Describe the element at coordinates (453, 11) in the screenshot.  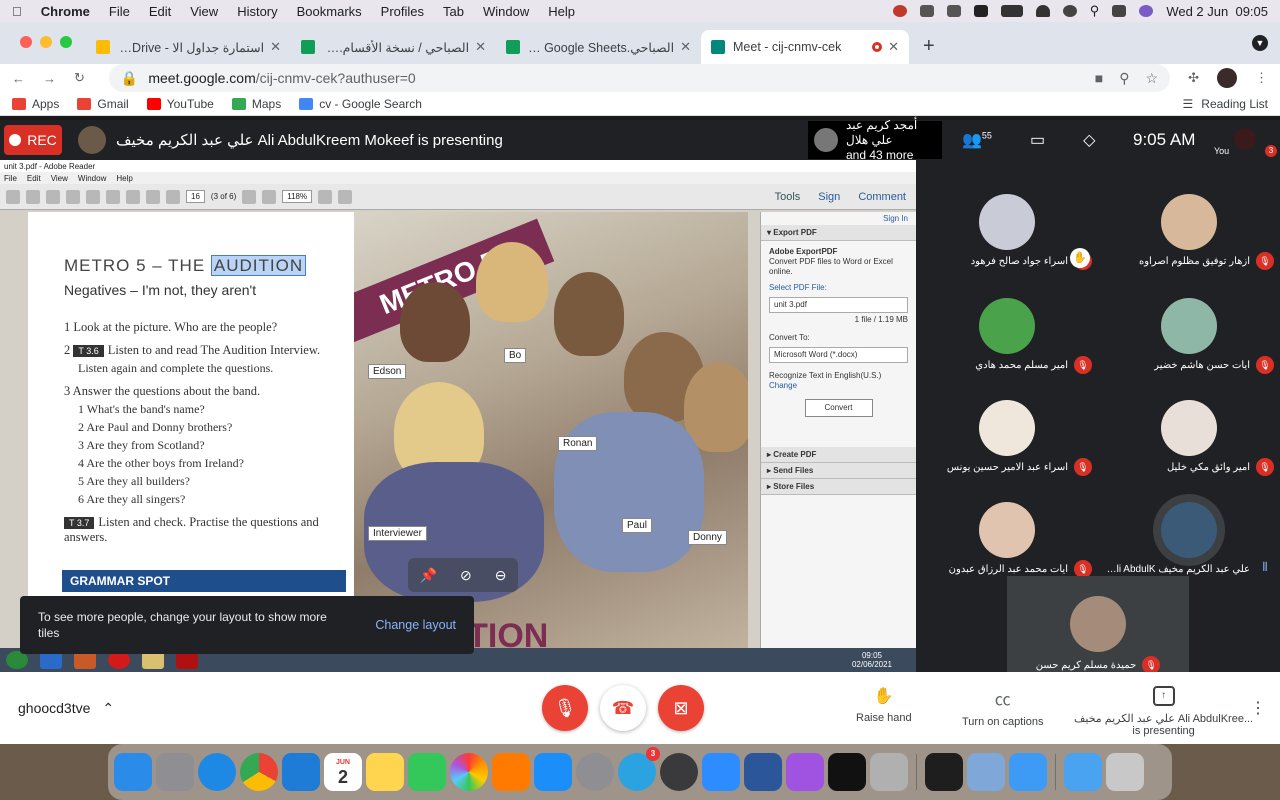
I see `menu-tab: Tab` at that location.